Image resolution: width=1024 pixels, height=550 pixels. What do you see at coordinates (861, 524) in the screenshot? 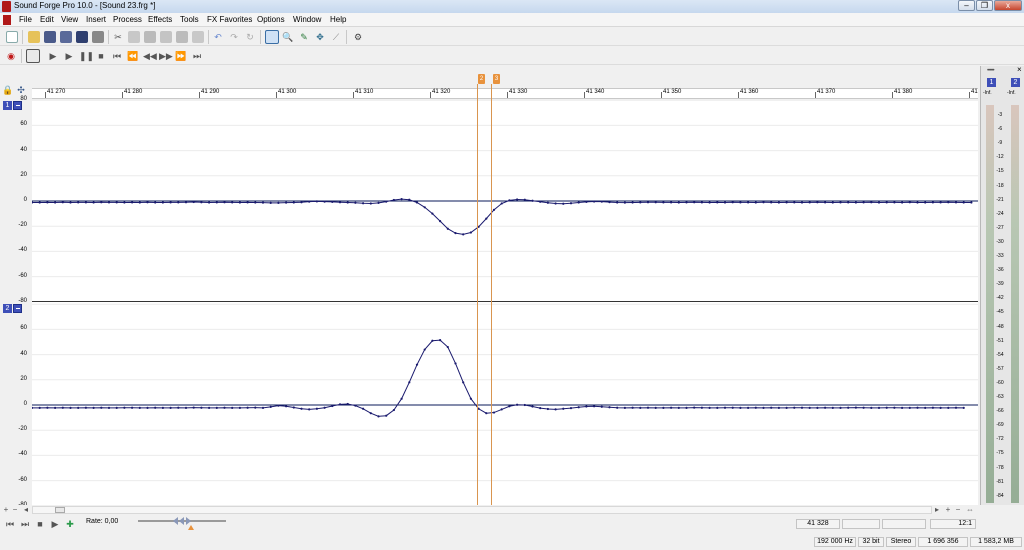
I see `selection-start-field` at bounding box center [861, 524].